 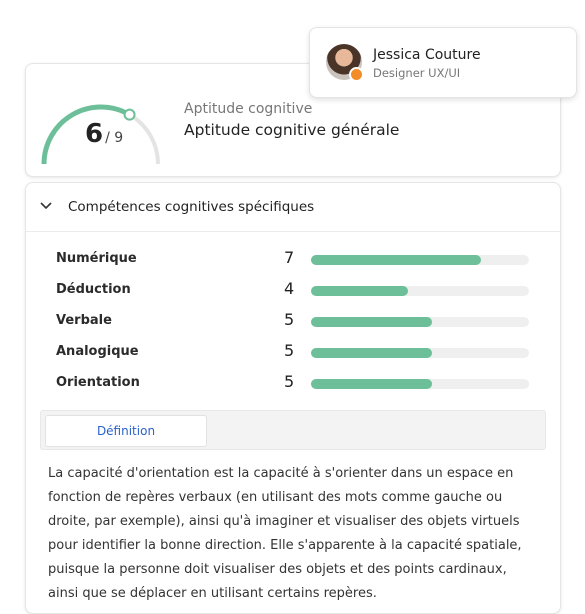 What do you see at coordinates (126, 431) in the screenshot?
I see `tab-definition: Définition` at bounding box center [126, 431].